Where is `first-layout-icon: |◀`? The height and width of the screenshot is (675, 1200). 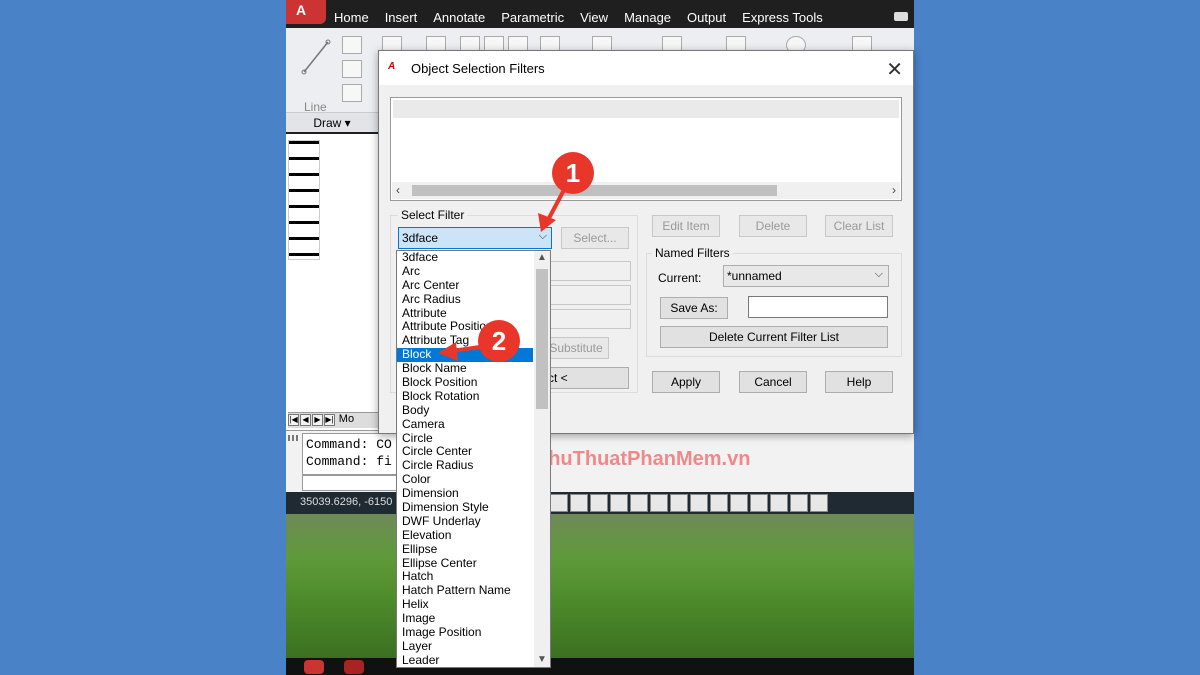 first-layout-icon: |◀ is located at coordinates (293, 420).